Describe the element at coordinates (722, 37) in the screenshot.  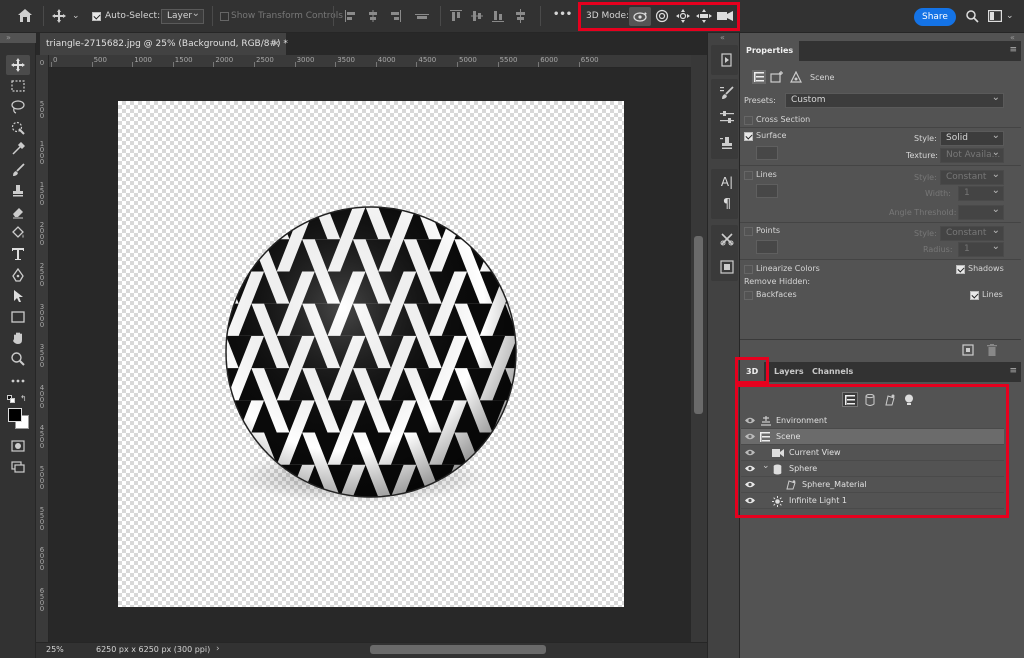
I see `collapse-right-icon: «` at that location.